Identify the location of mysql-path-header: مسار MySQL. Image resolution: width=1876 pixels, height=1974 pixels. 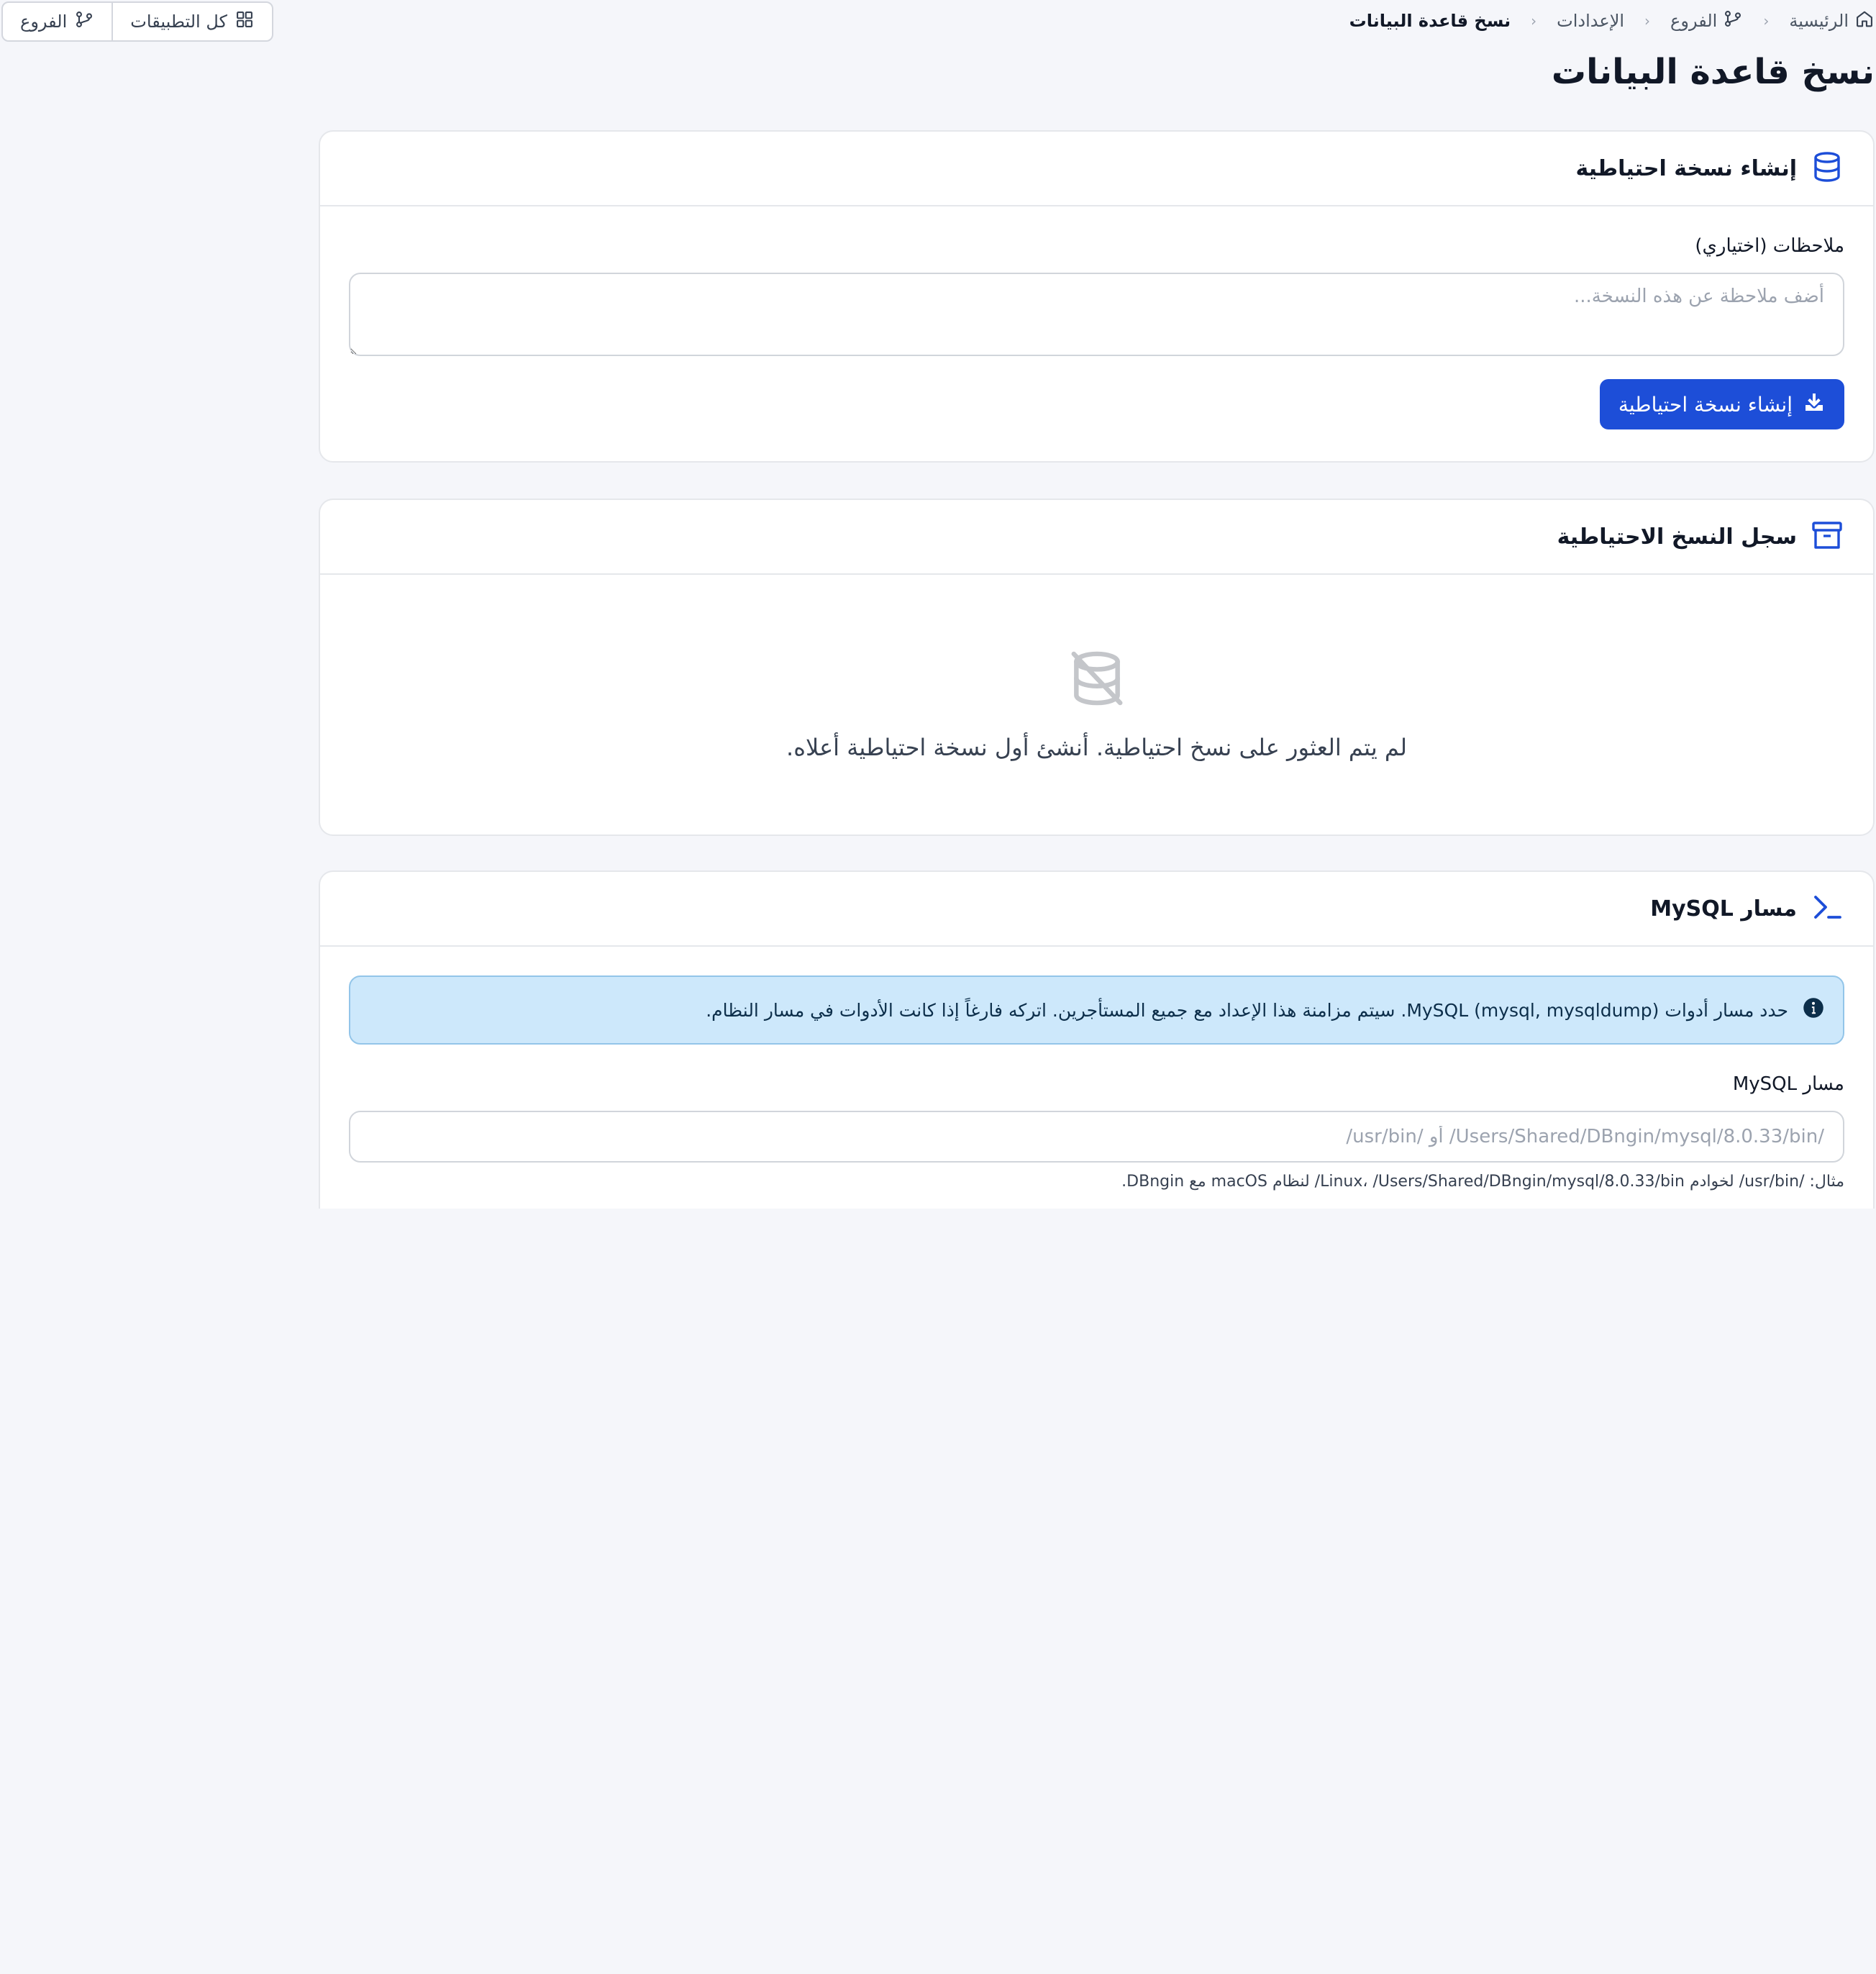
(1096, 909).